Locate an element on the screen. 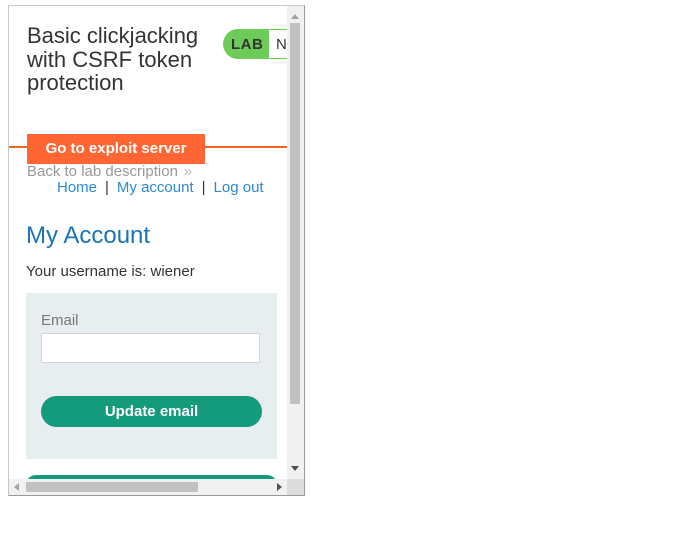 The image size is (700, 542). scroll-up-arrow-icon is located at coordinates (295, 16).